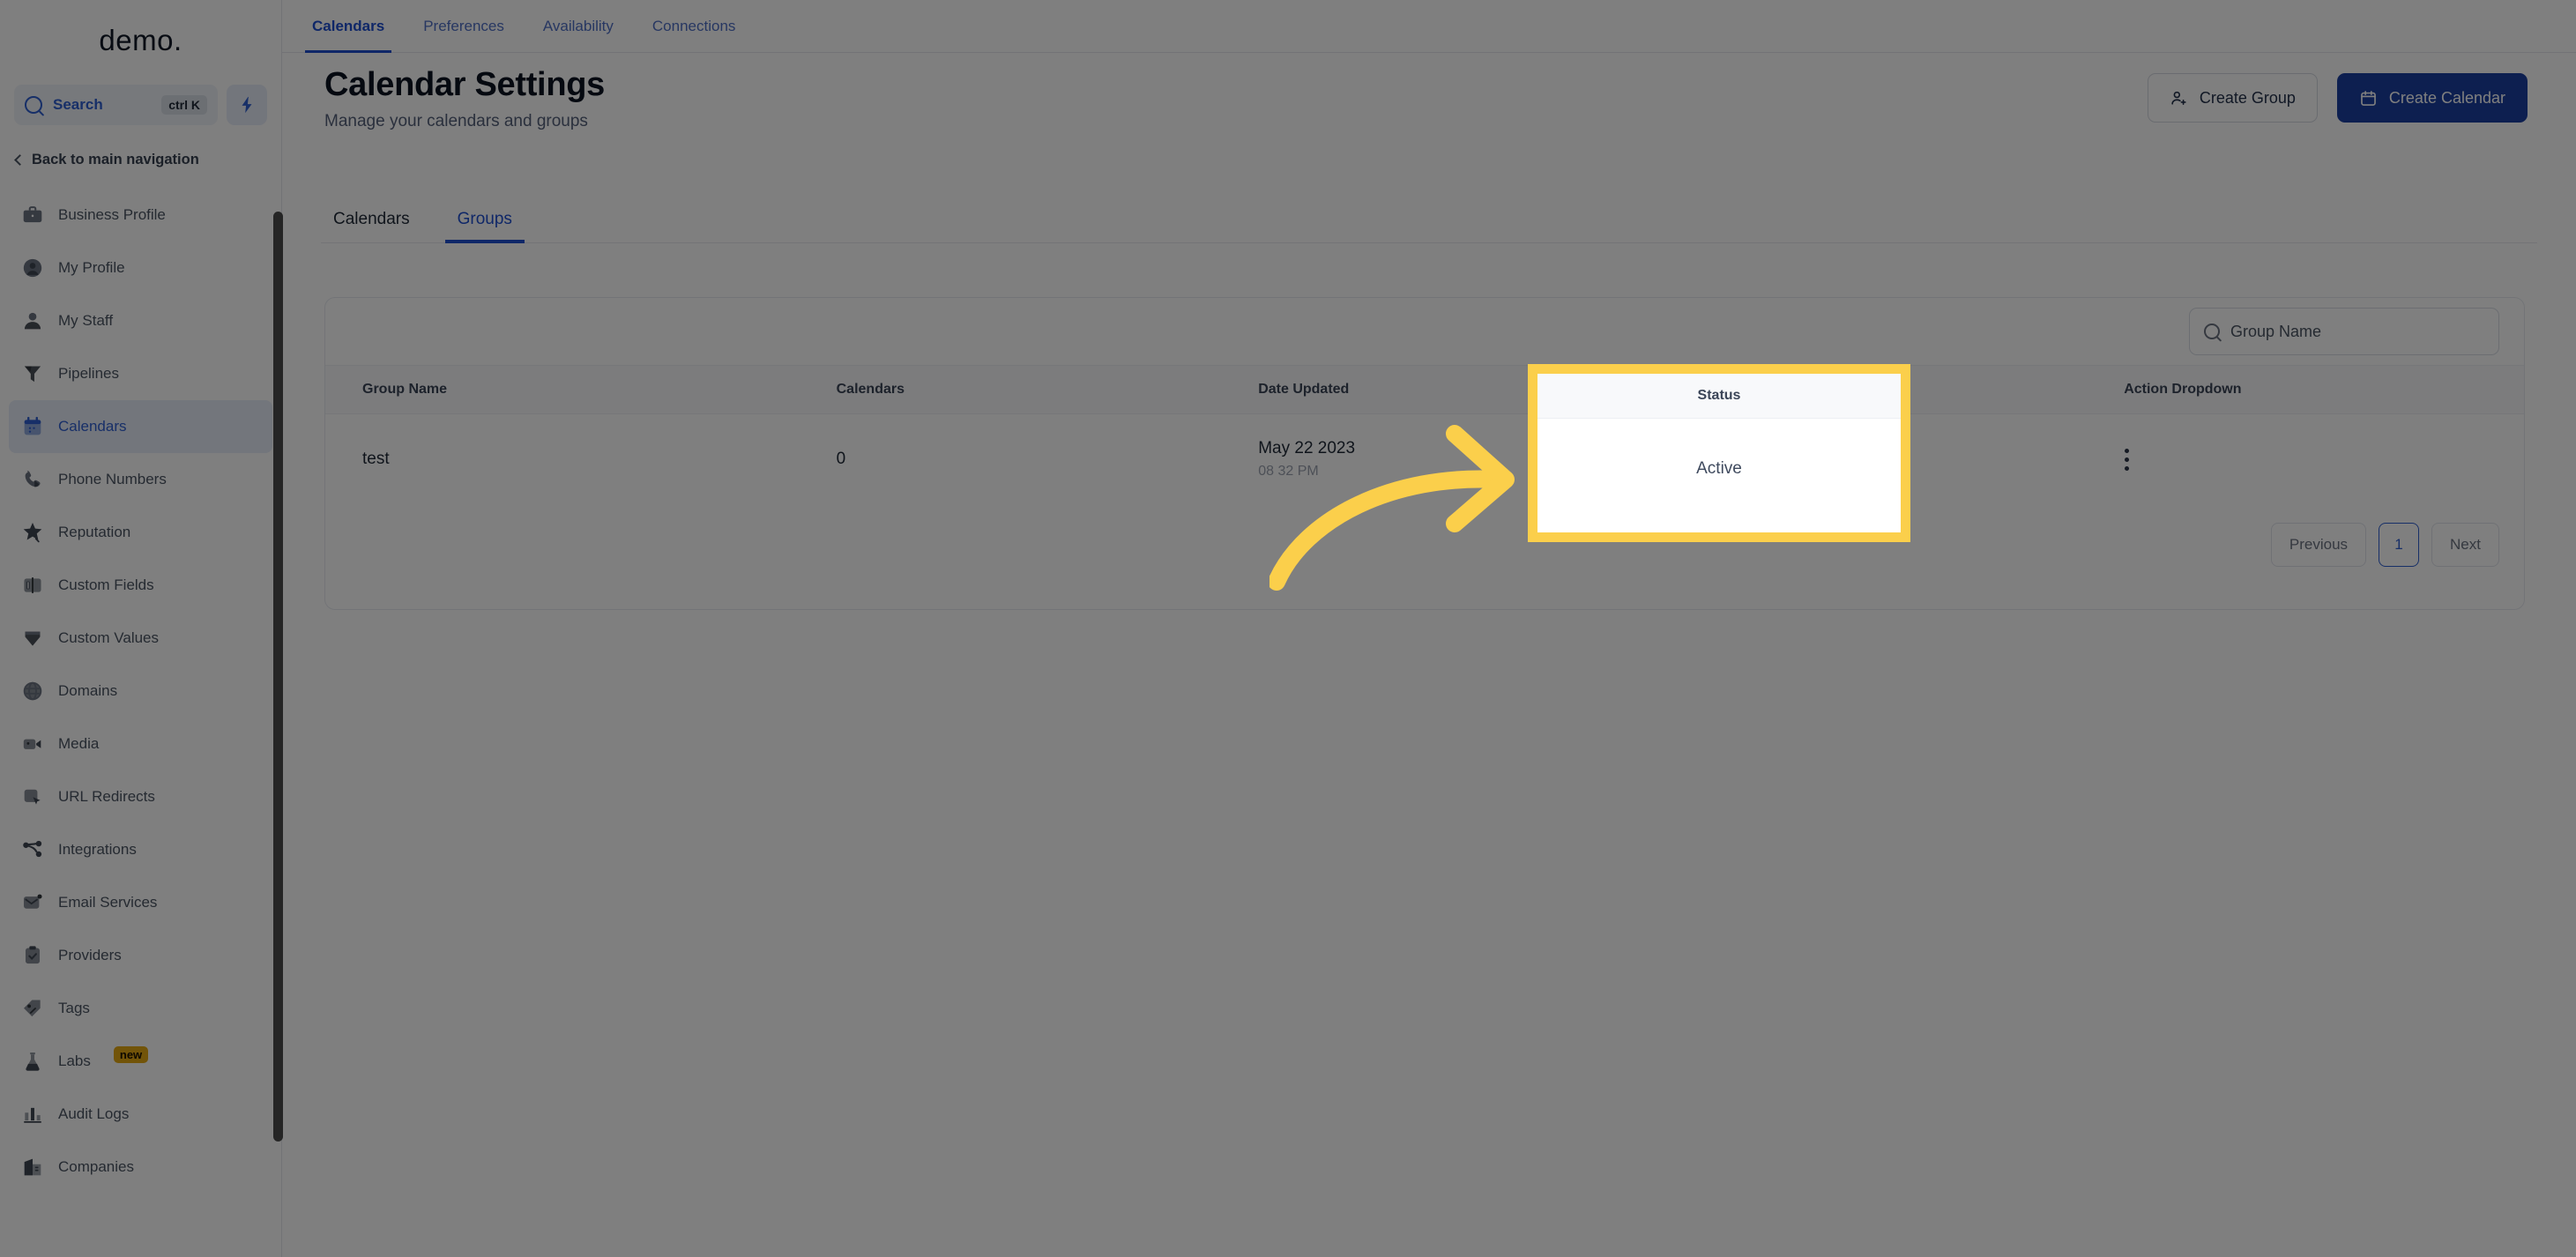  Describe the element at coordinates (2178, 98) in the screenshot. I see `user-plus-icon` at that location.